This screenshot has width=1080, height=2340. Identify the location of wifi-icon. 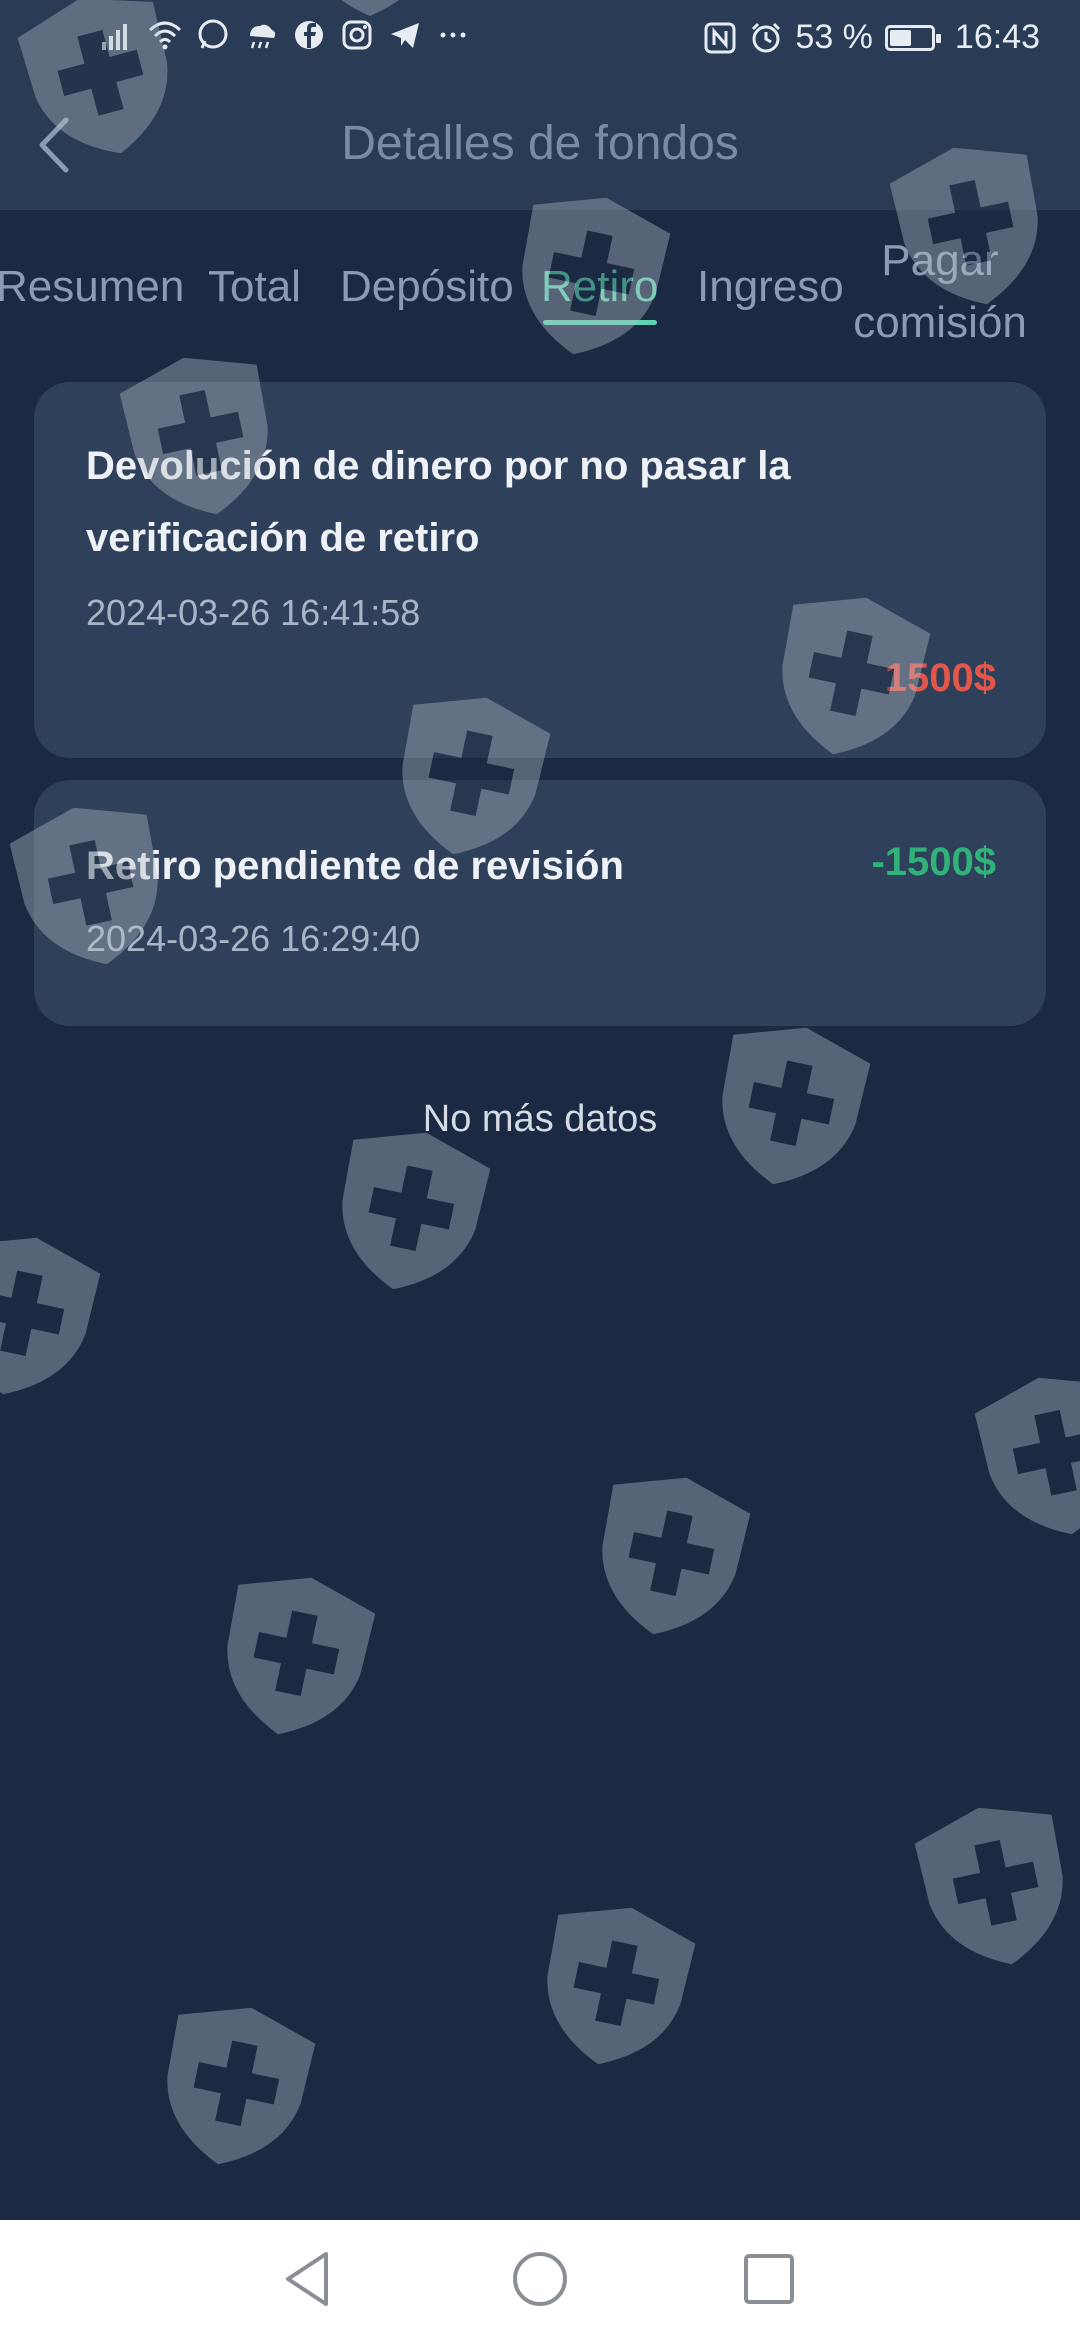
(165, 35).